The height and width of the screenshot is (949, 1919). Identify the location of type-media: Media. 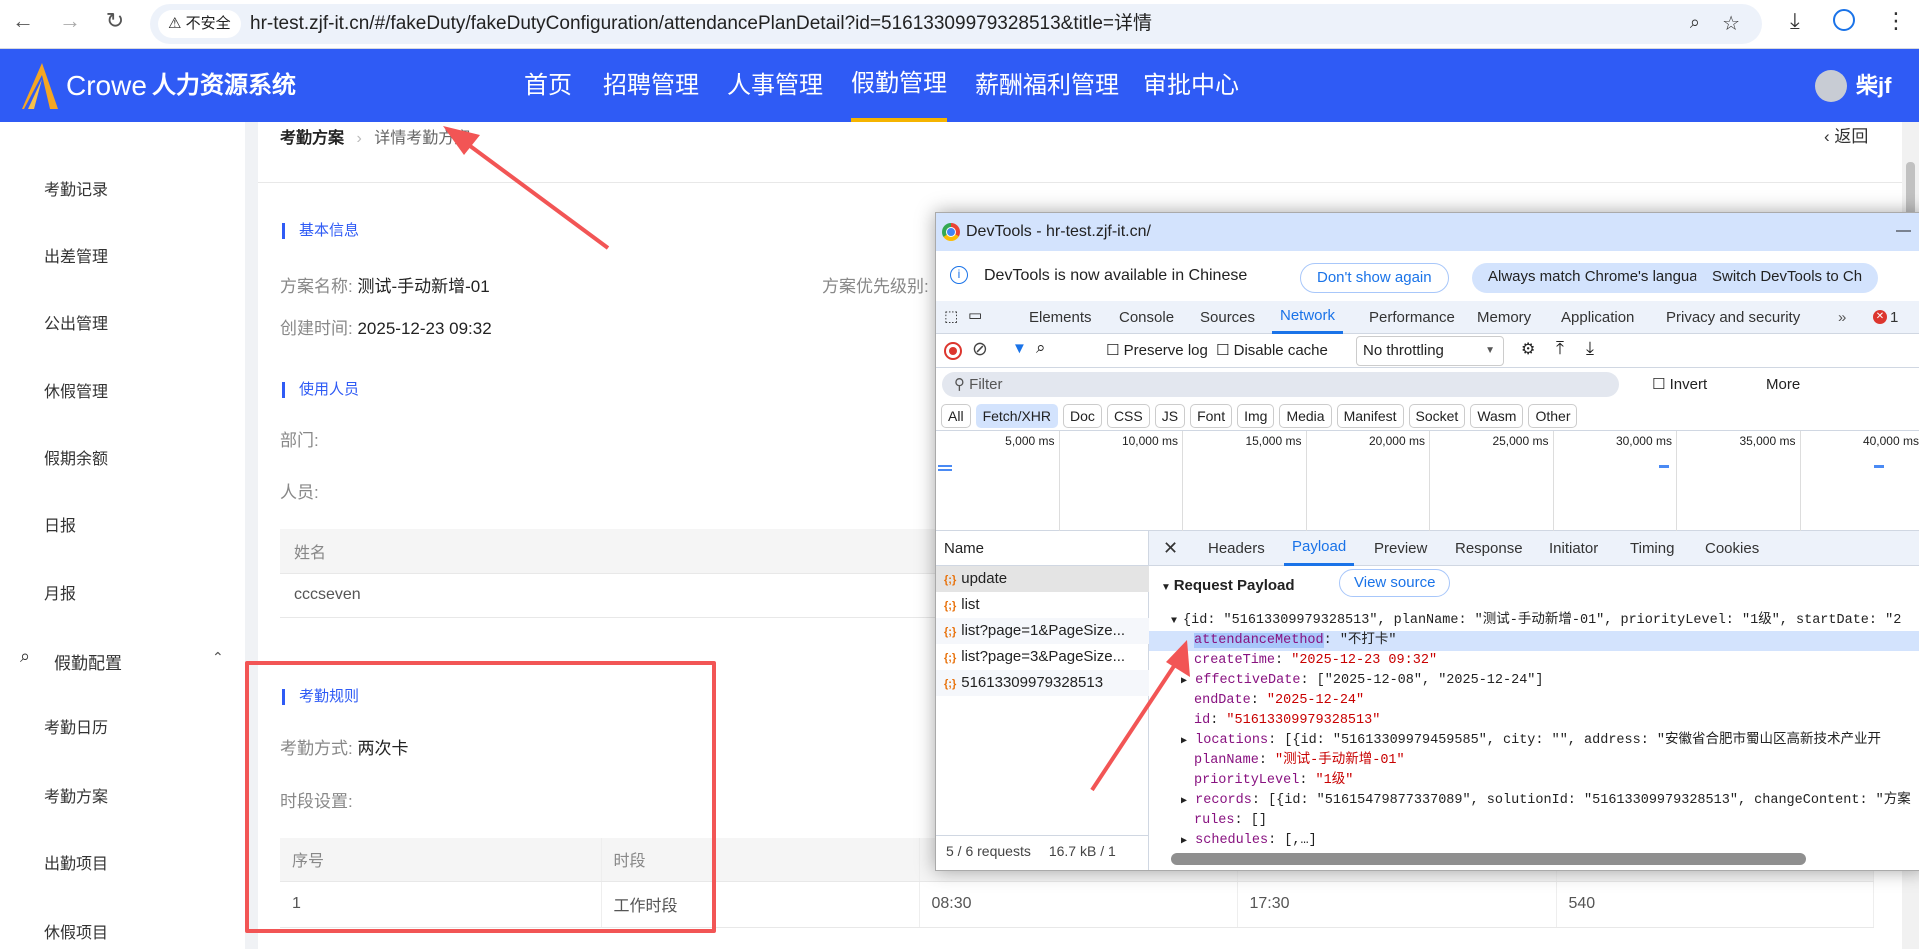
(1305, 416).